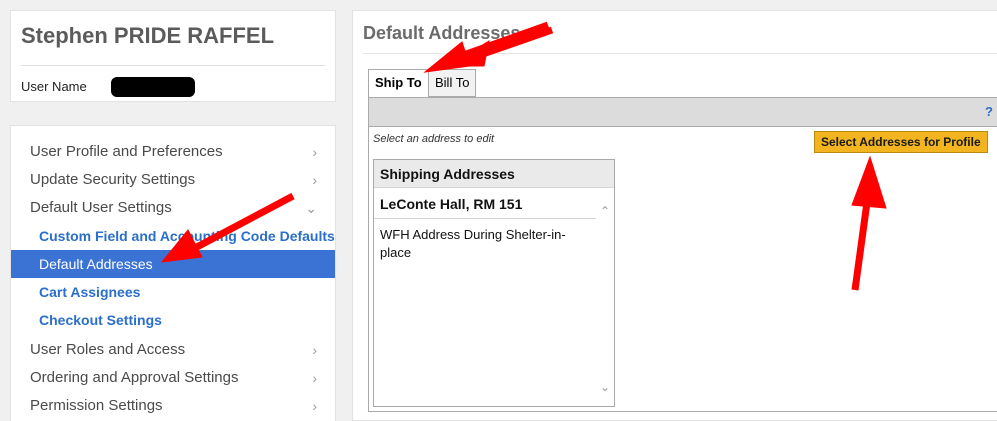 The image size is (997, 421). I want to click on nav-item-user-profile: User Profile and Preferences ›, so click(173, 152).